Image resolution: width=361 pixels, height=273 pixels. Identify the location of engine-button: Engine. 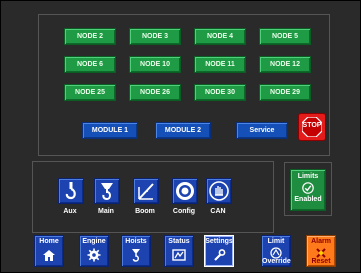
(94, 251).